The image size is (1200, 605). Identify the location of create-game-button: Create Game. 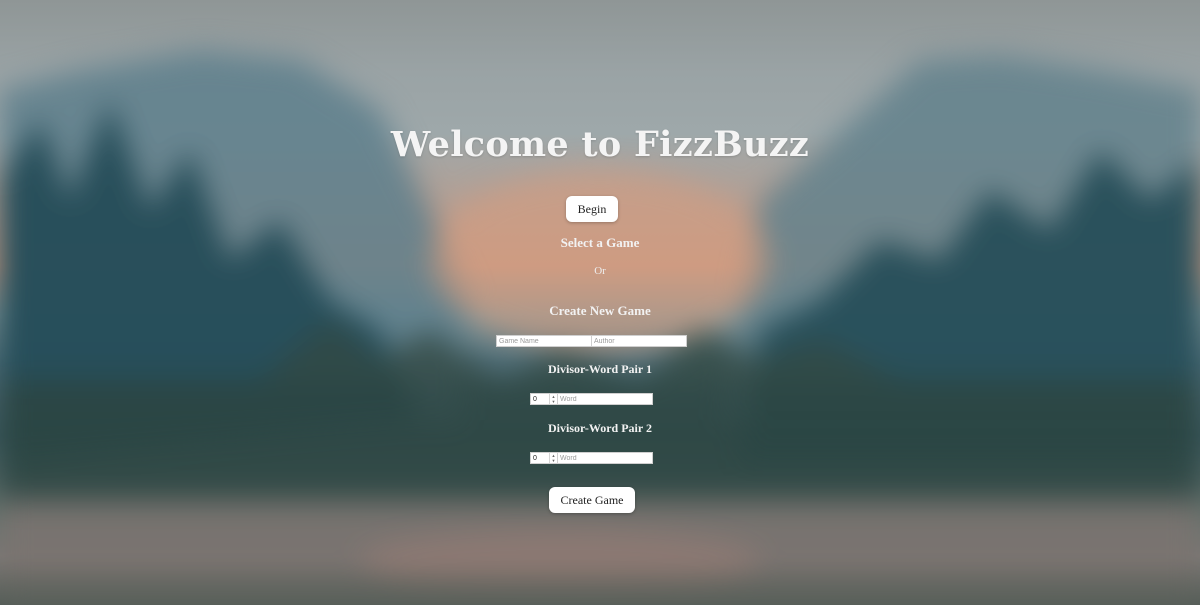
(592, 500).